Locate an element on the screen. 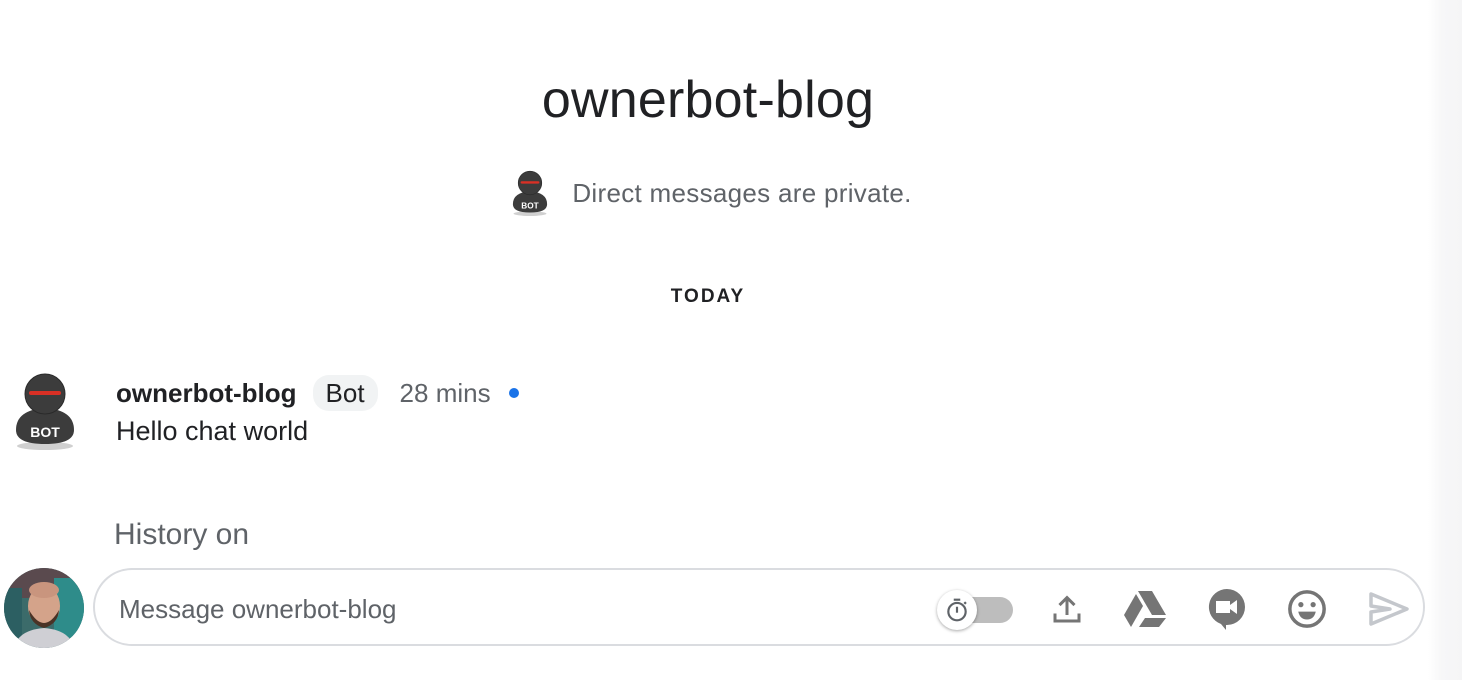 The height and width of the screenshot is (680, 1462). message-input is located at coordinates (509, 609).